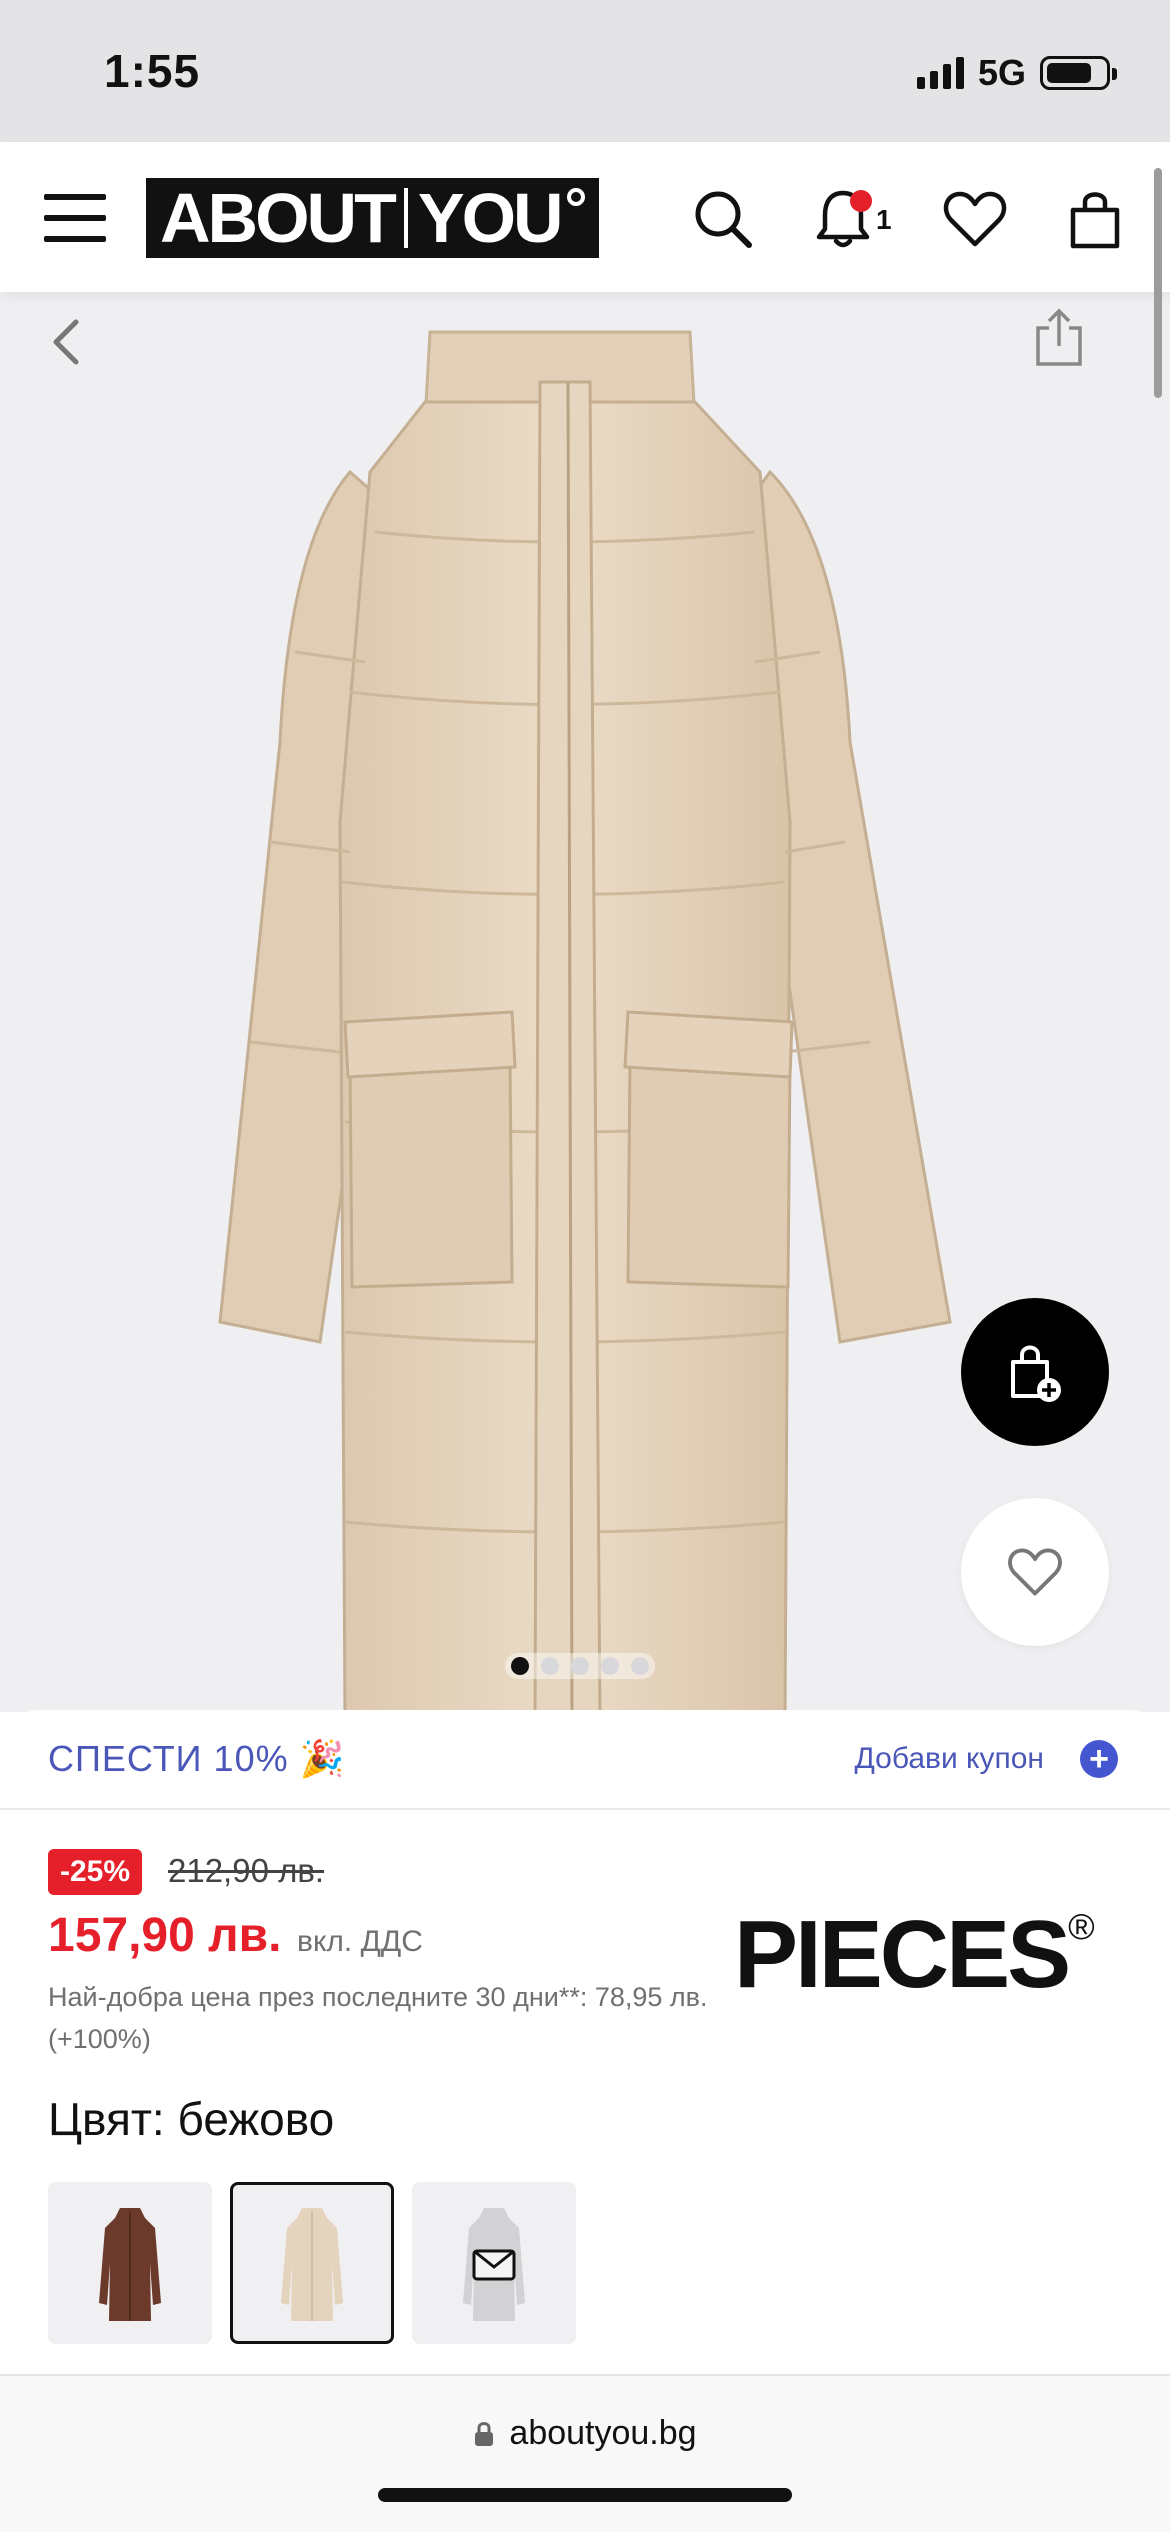  What do you see at coordinates (191, 2119) in the screenshot?
I see `color-label: Цвят: бежово` at bounding box center [191, 2119].